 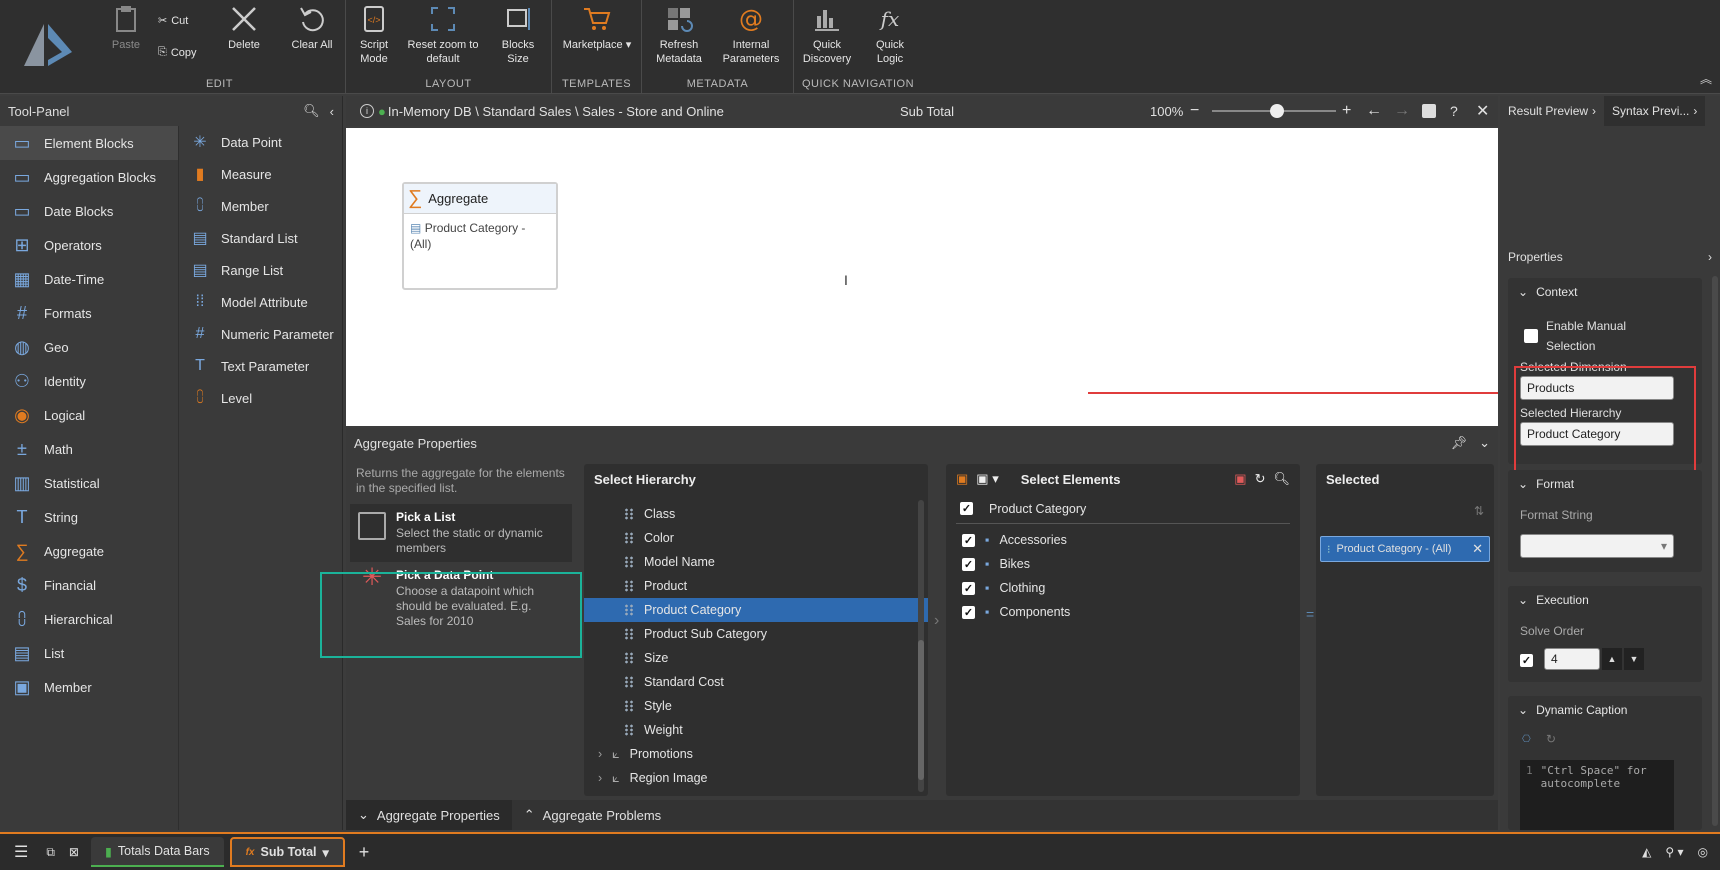 What do you see at coordinates (1706, 78) in the screenshot?
I see `collapse-ribbon-icon: ︽` at bounding box center [1706, 78].